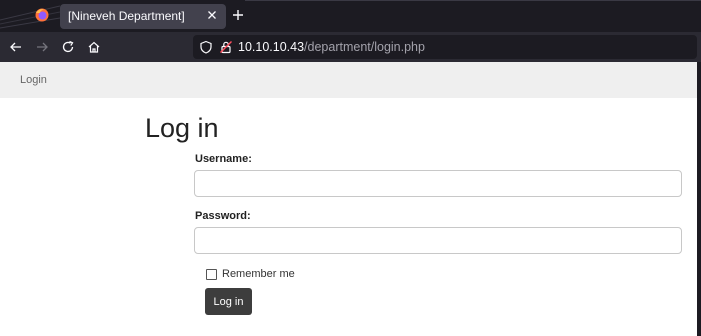 The image size is (701, 336). Describe the element at coordinates (364, 47) in the screenshot. I see `url-path: /department/login.php` at that location.